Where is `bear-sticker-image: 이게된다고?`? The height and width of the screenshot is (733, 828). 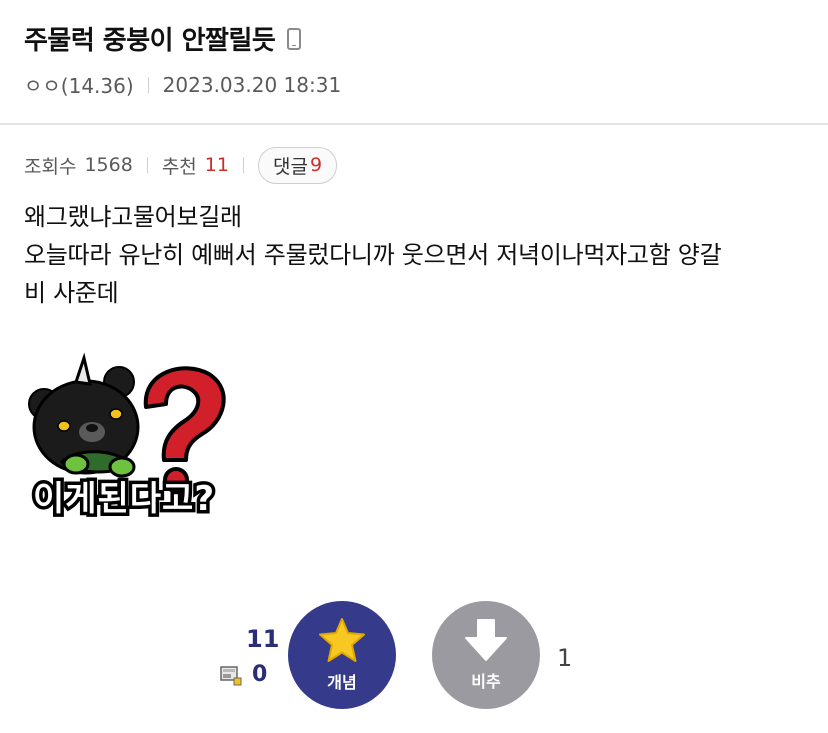
bear-sticker-image: 이게된다고? is located at coordinates (126, 439).